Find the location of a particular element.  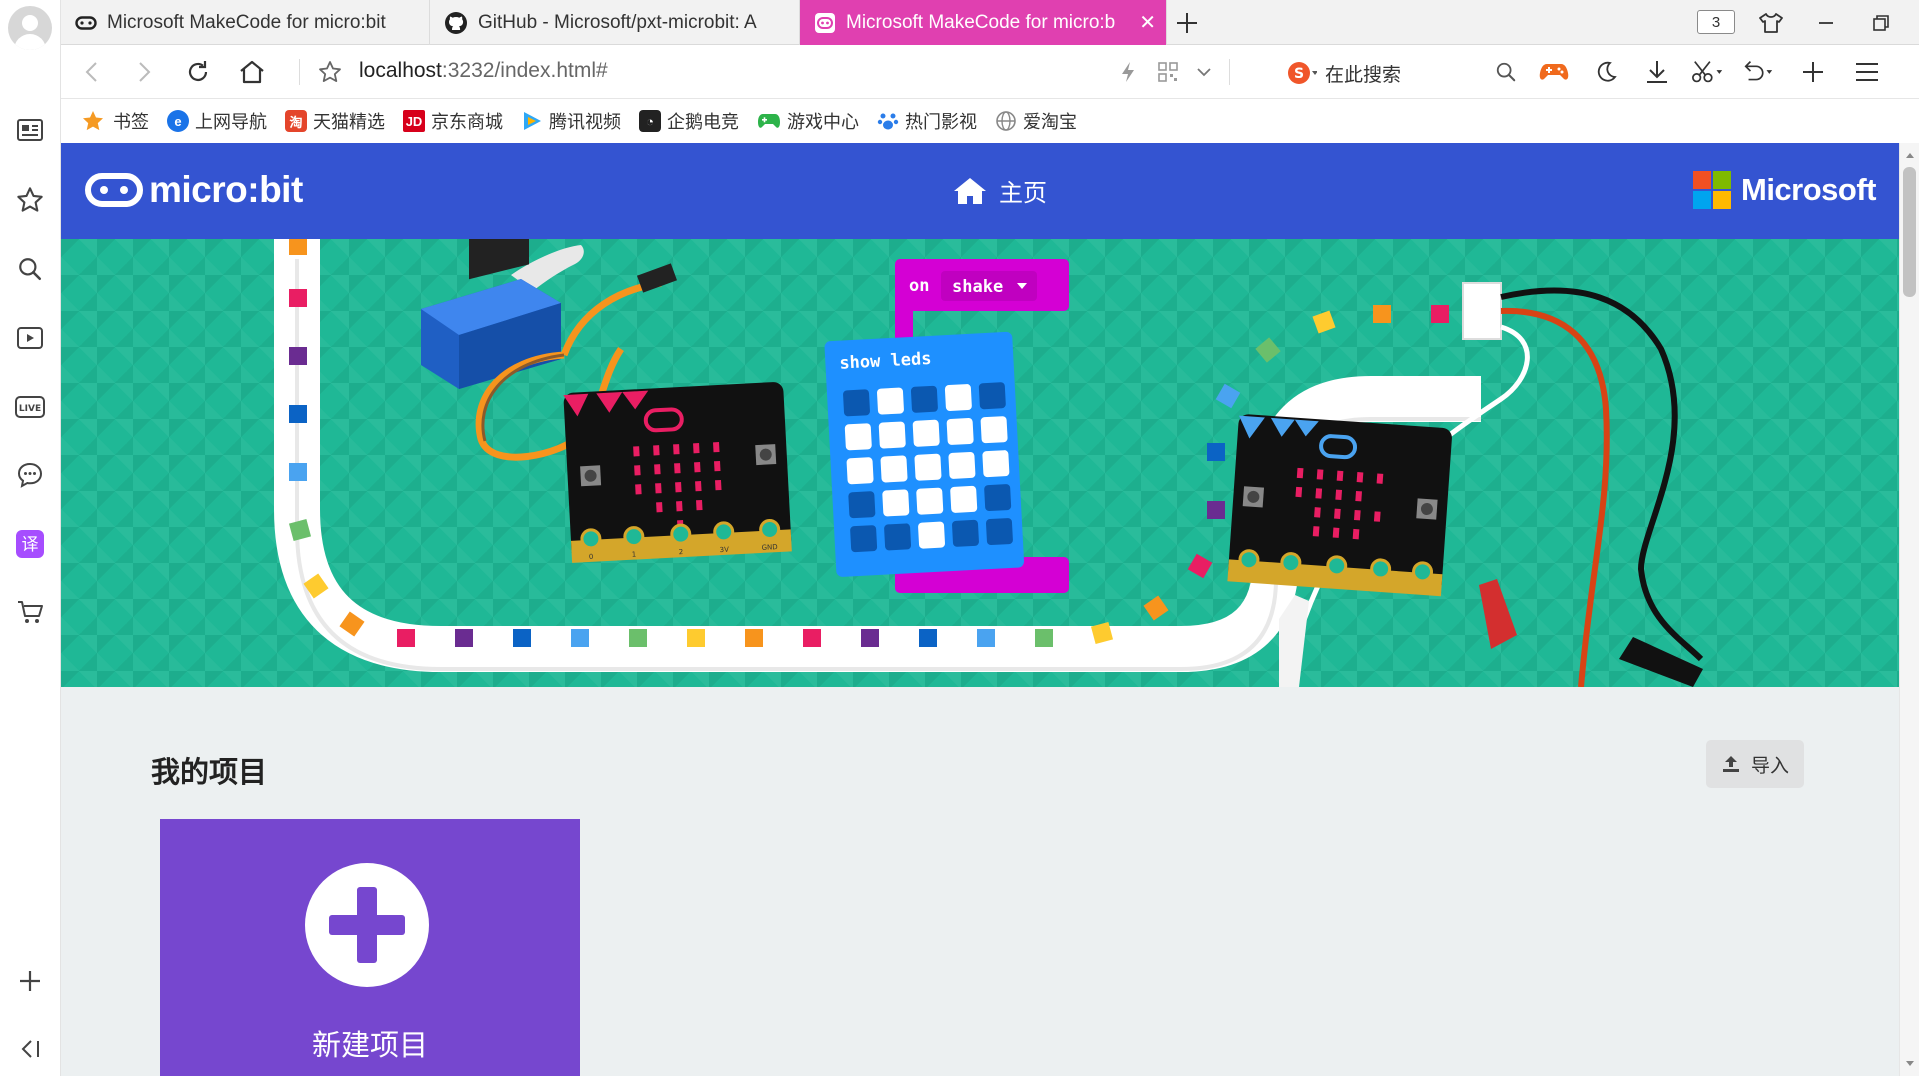

microbit-board-left: 0 1 2 3V GND is located at coordinates (677, 472).